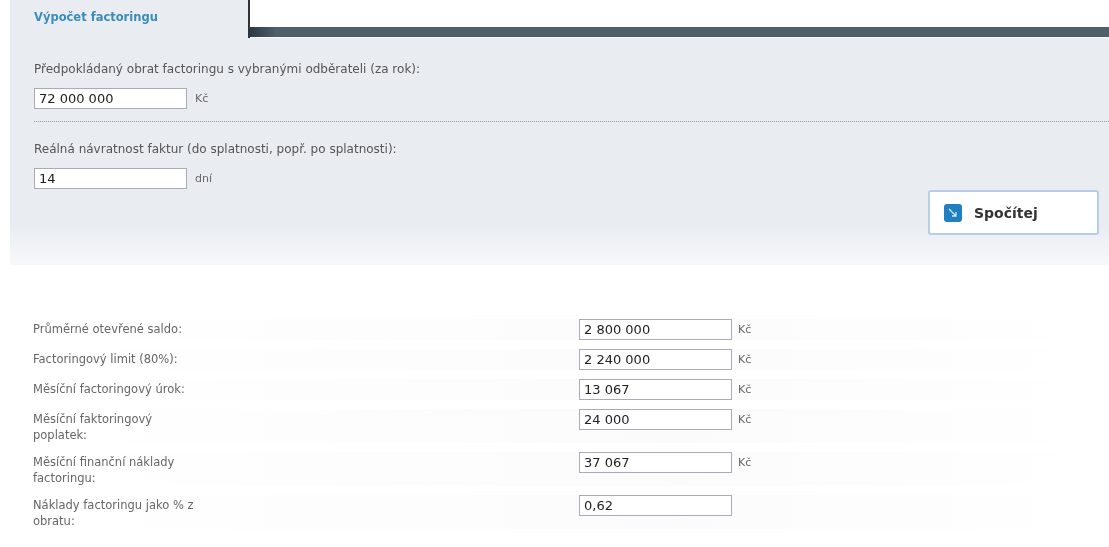 This screenshot has width=1109, height=547. I want to click on result-label: Náklady factoringu jako % z obratu:, so click(114, 513).